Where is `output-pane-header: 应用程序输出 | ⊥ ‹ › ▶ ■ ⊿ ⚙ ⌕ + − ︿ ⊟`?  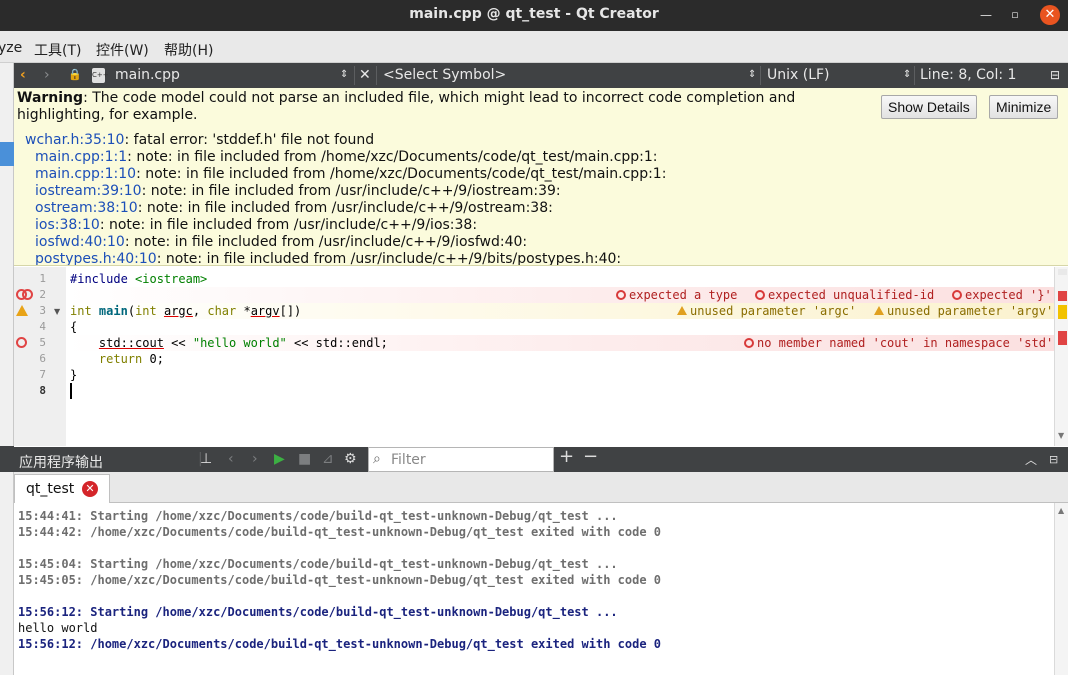
output-pane-header: 应用程序输出 | ⊥ ‹ › ▶ ■ ⊿ ⚙ ⌕ + − ︿ ⊟ is located at coordinates (541, 459).